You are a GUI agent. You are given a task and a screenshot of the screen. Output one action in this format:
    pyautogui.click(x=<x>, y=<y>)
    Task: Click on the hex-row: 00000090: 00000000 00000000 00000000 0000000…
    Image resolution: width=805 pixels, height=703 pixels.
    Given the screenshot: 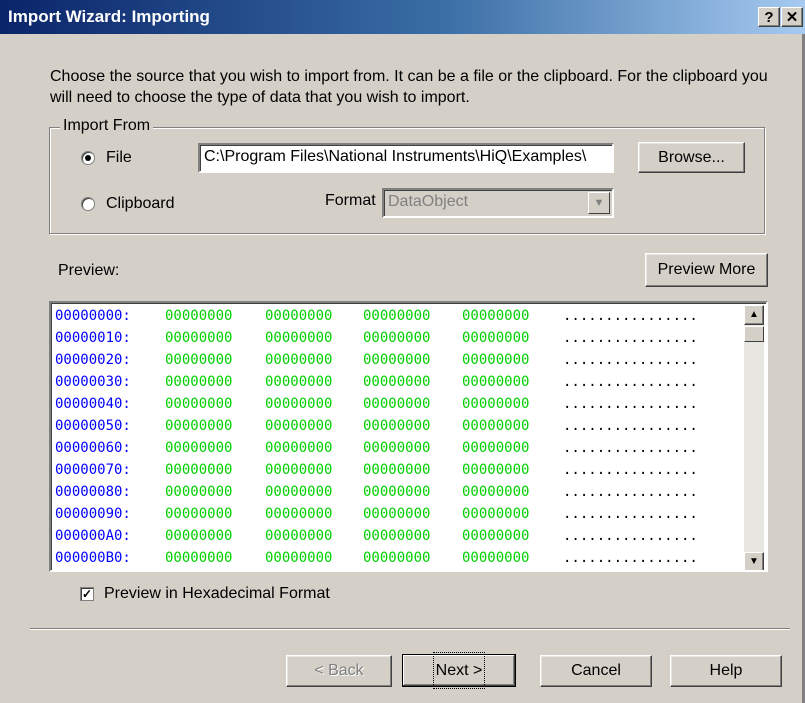 What is the action you would take?
    pyautogui.click(x=395, y=514)
    